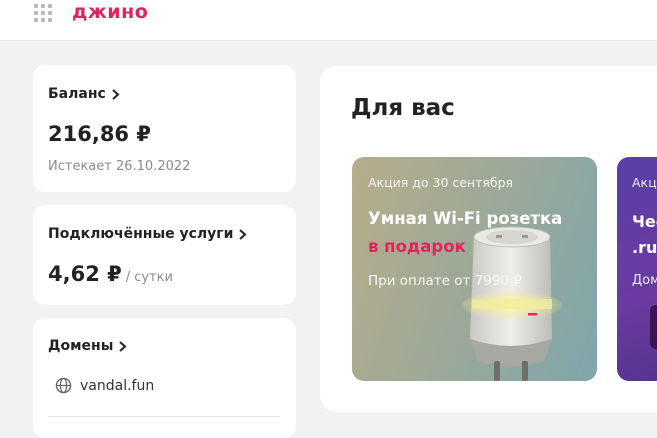 The image size is (657, 438). Describe the element at coordinates (328, 20) in the screenshot. I see `top-bar: джино` at that location.